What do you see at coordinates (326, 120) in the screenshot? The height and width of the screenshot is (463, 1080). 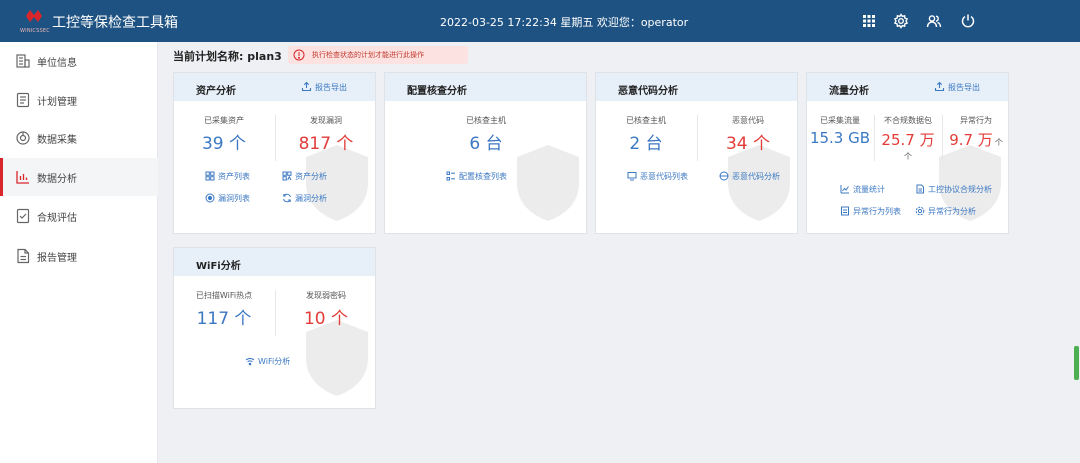 I see `stat-label: 发现漏洞` at bounding box center [326, 120].